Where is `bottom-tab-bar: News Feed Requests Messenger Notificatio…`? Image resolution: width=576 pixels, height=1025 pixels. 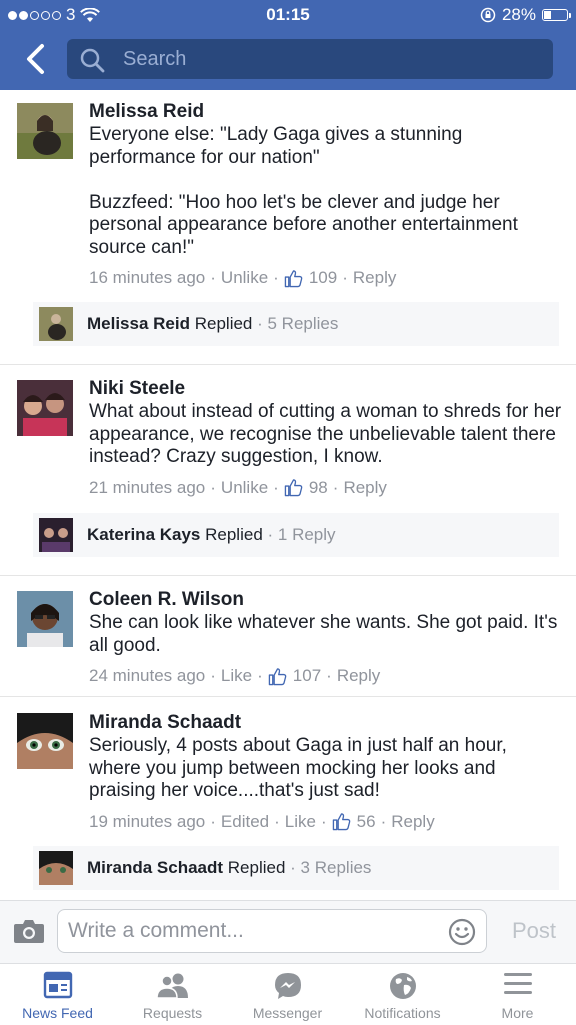 bottom-tab-bar: News Feed Requests Messenger Notificatio… is located at coordinates (288, 993).